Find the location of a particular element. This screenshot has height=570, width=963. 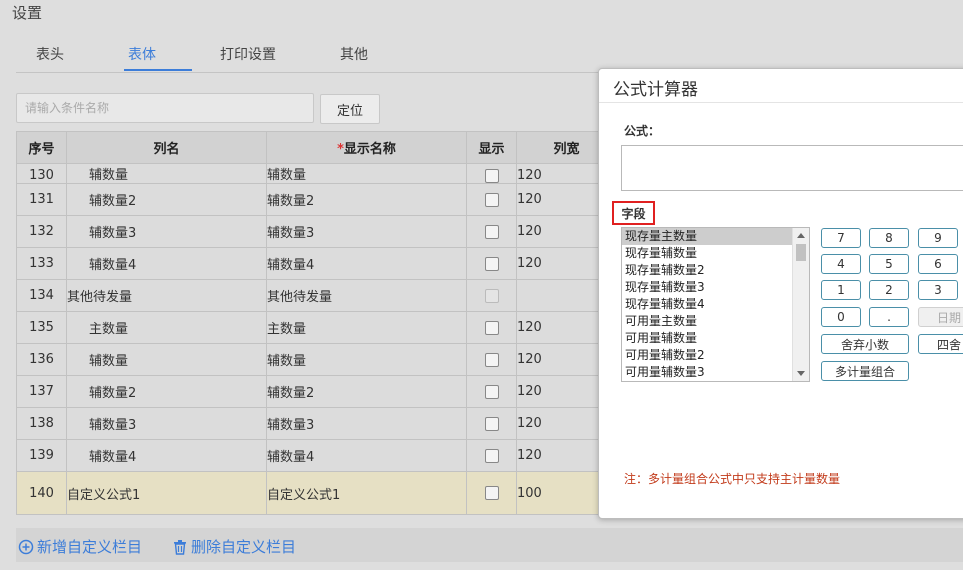

table-row: 136 辅数量 辅数量 120 is located at coordinates (316, 359).